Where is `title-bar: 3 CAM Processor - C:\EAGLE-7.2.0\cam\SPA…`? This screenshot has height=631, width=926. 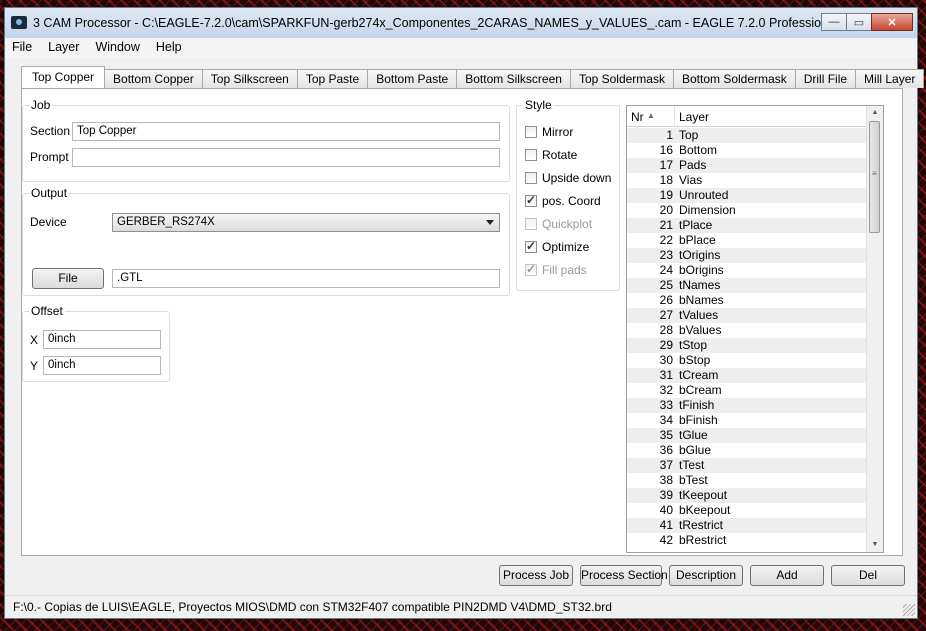
title-bar: 3 CAM Processor - C:\EAGLE-7.2.0\cam\SPA… is located at coordinates (461, 23).